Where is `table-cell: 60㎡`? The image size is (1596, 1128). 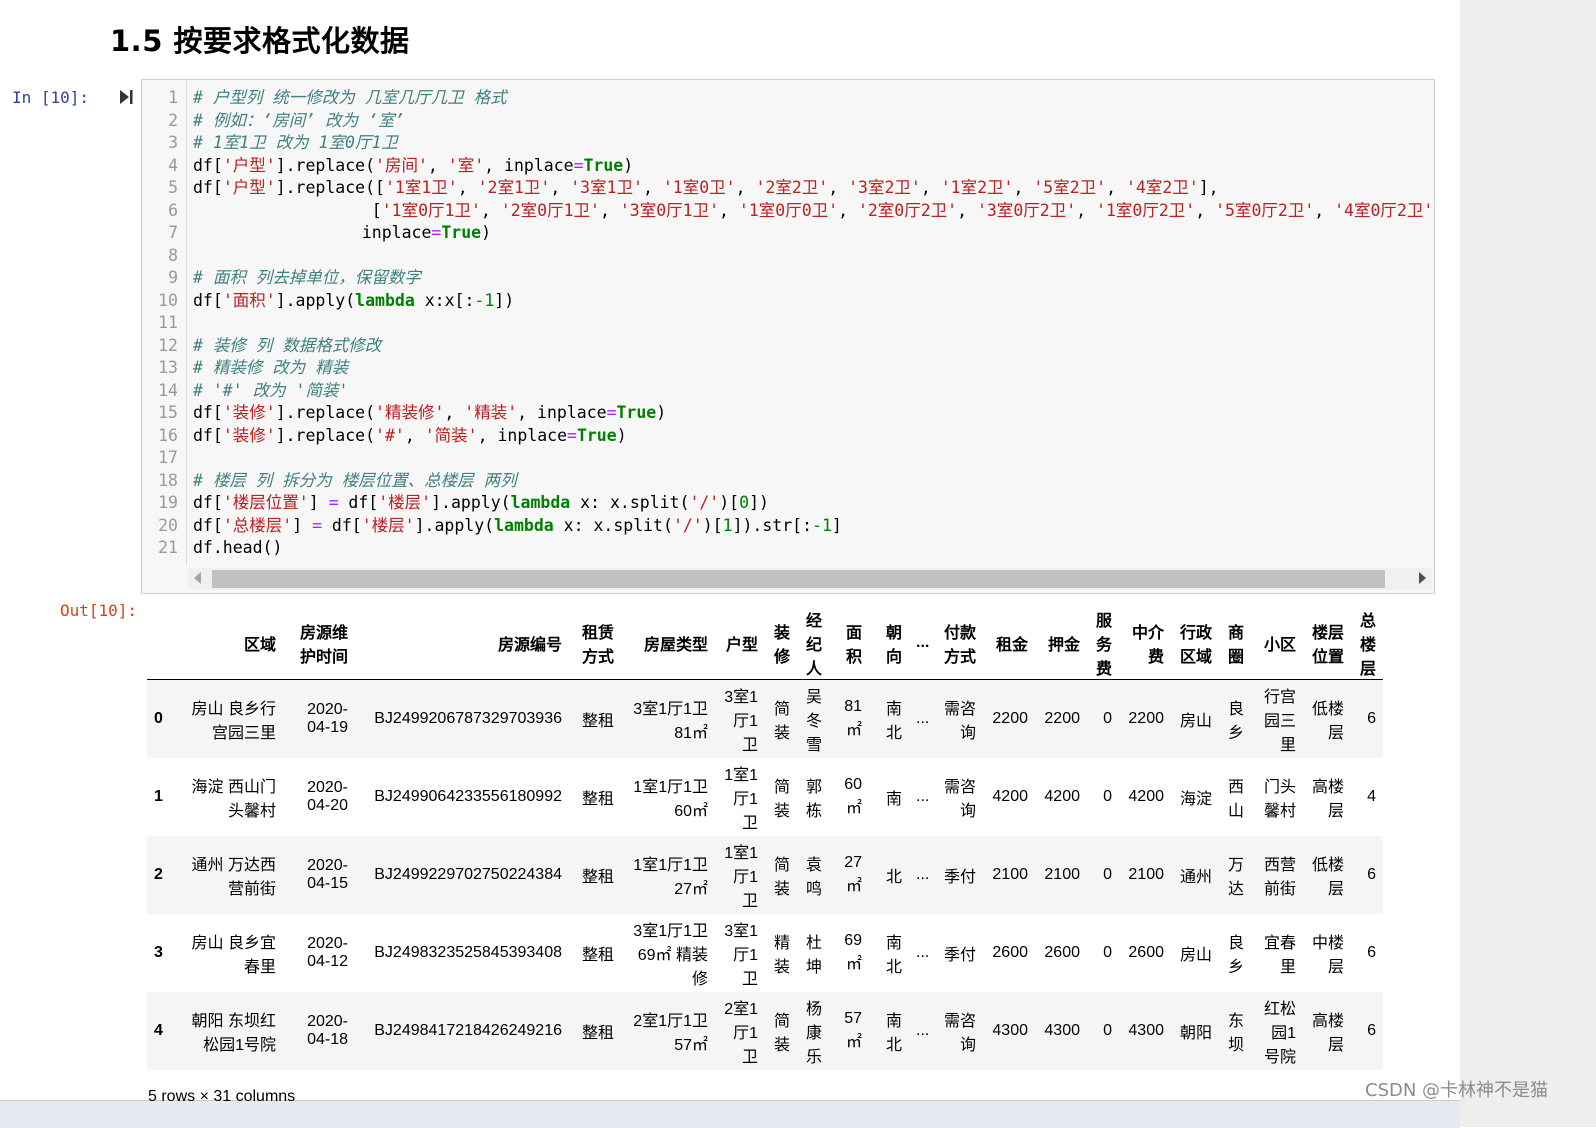
table-cell: 60㎡ is located at coordinates (853, 796).